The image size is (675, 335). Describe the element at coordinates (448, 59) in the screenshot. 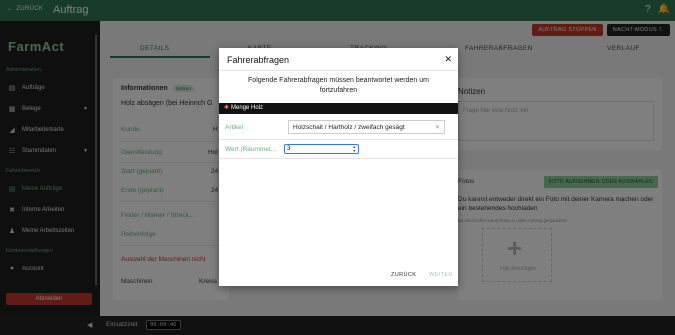

I see `close-icon: ✕` at that location.